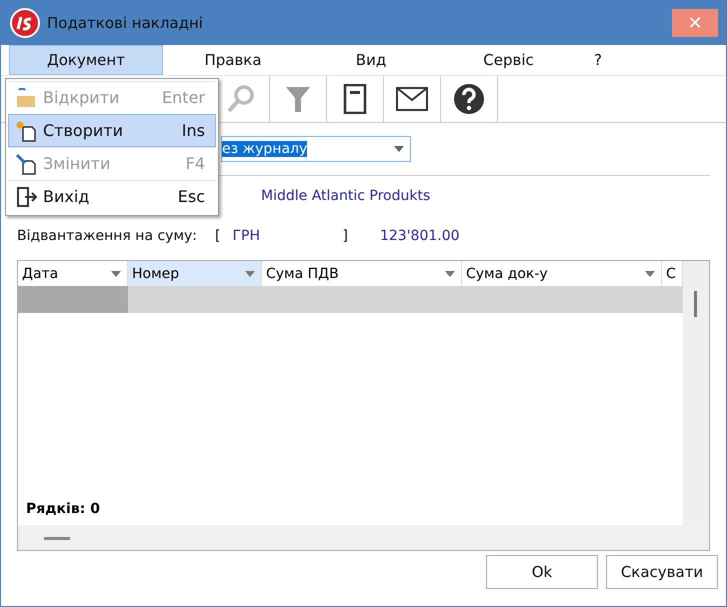 Image resolution: width=727 pixels, height=607 pixels. Describe the element at coordinates (350, 299) in the screenshot. I see `selected-row` at that location.